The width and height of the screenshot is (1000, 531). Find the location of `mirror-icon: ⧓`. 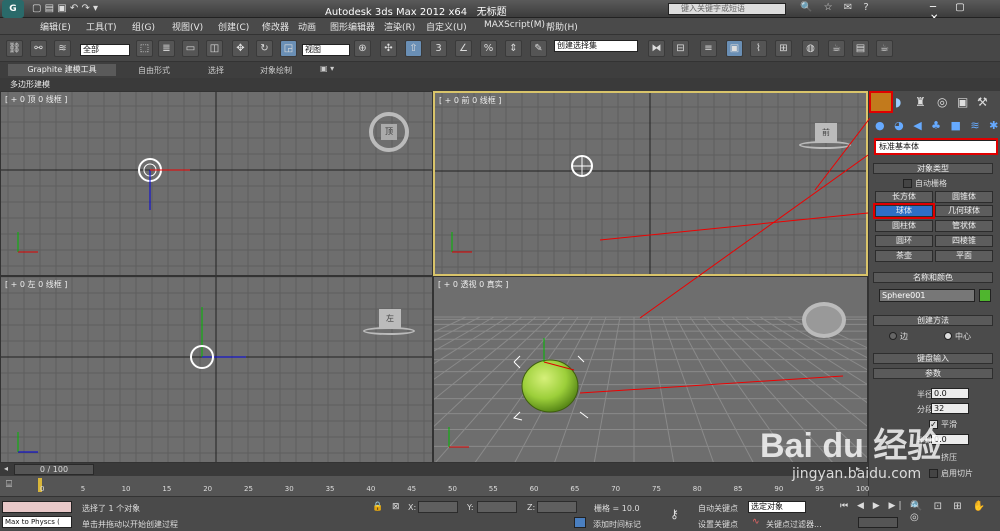

mirror-icon: ⧓ is located at coordinates (656, 48).